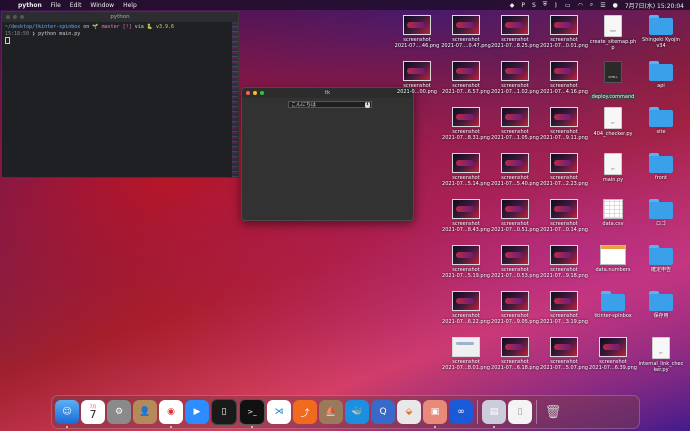 Image resolution: width=690 pixels, height=431 pixels. Describe the element at coordinates (327, 154) in the screenshot. I see `tk-window: tk こんにちは ⬍` at that location.